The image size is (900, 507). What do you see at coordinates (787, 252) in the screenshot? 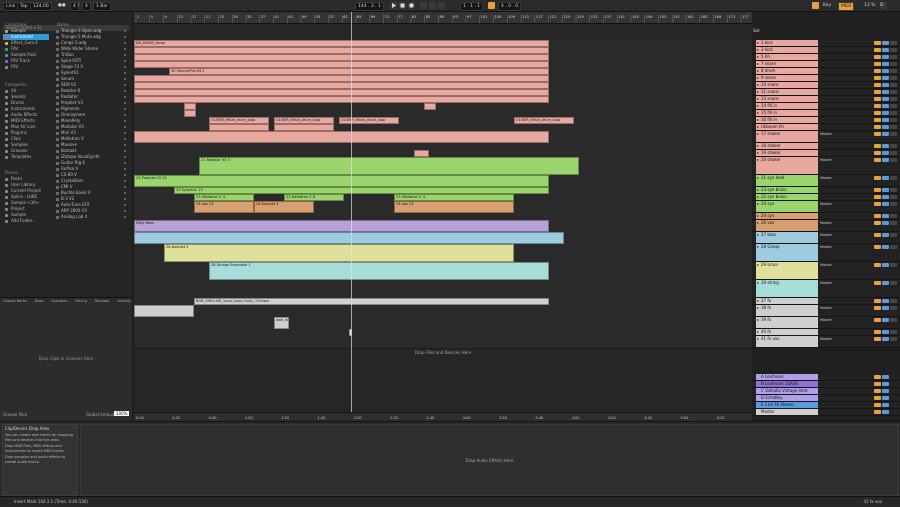
I see `track-name: 28 Group` at bounding box center [787, 252].